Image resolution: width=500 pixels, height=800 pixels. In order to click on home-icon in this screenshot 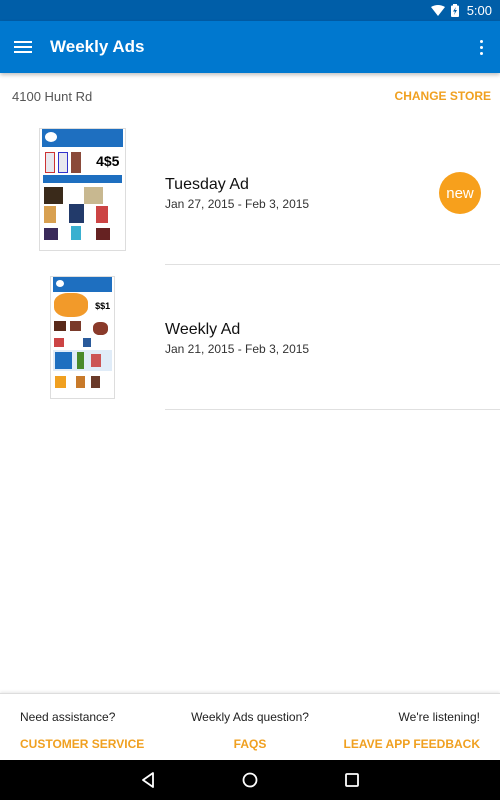, I will do `click(250, 780)`.